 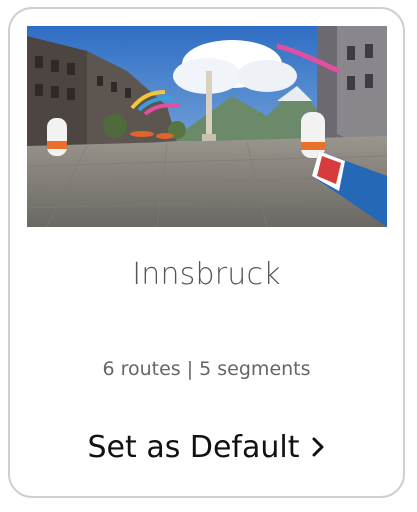 I want to click on world-stats: 6 routes | 5 segments, so click(x=206, y=369).